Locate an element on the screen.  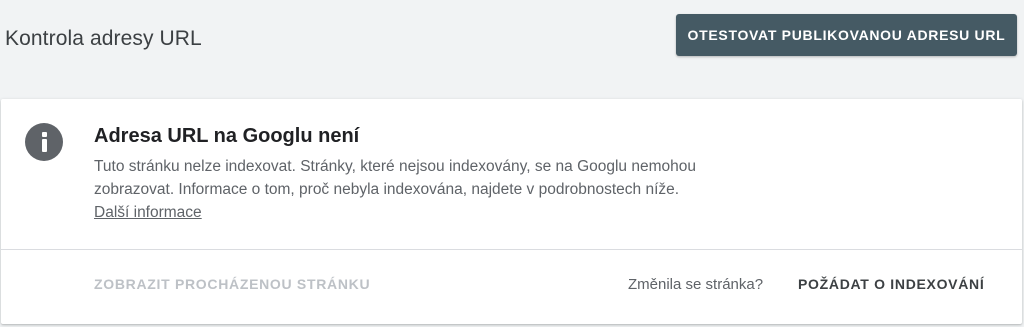
card-title: Adresa URL na Googlu není is located at coordinates (227, 136).